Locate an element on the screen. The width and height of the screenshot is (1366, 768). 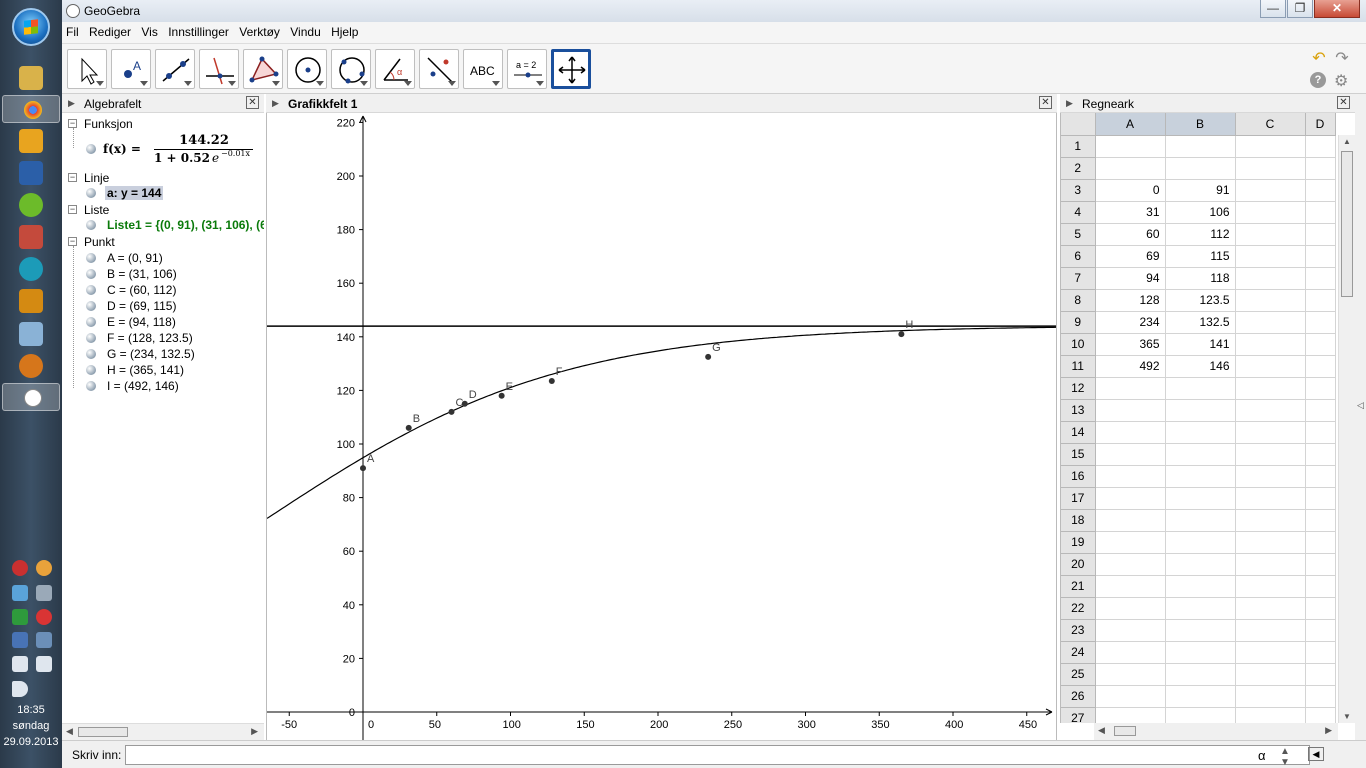
help-icon: ? is located at coordinates (1318, 80).